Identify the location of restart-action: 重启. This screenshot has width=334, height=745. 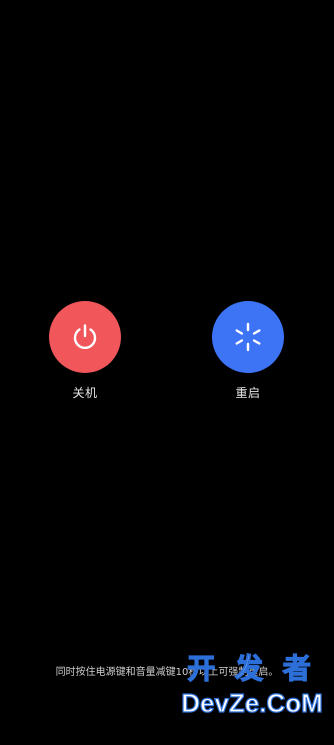
(248, 351).